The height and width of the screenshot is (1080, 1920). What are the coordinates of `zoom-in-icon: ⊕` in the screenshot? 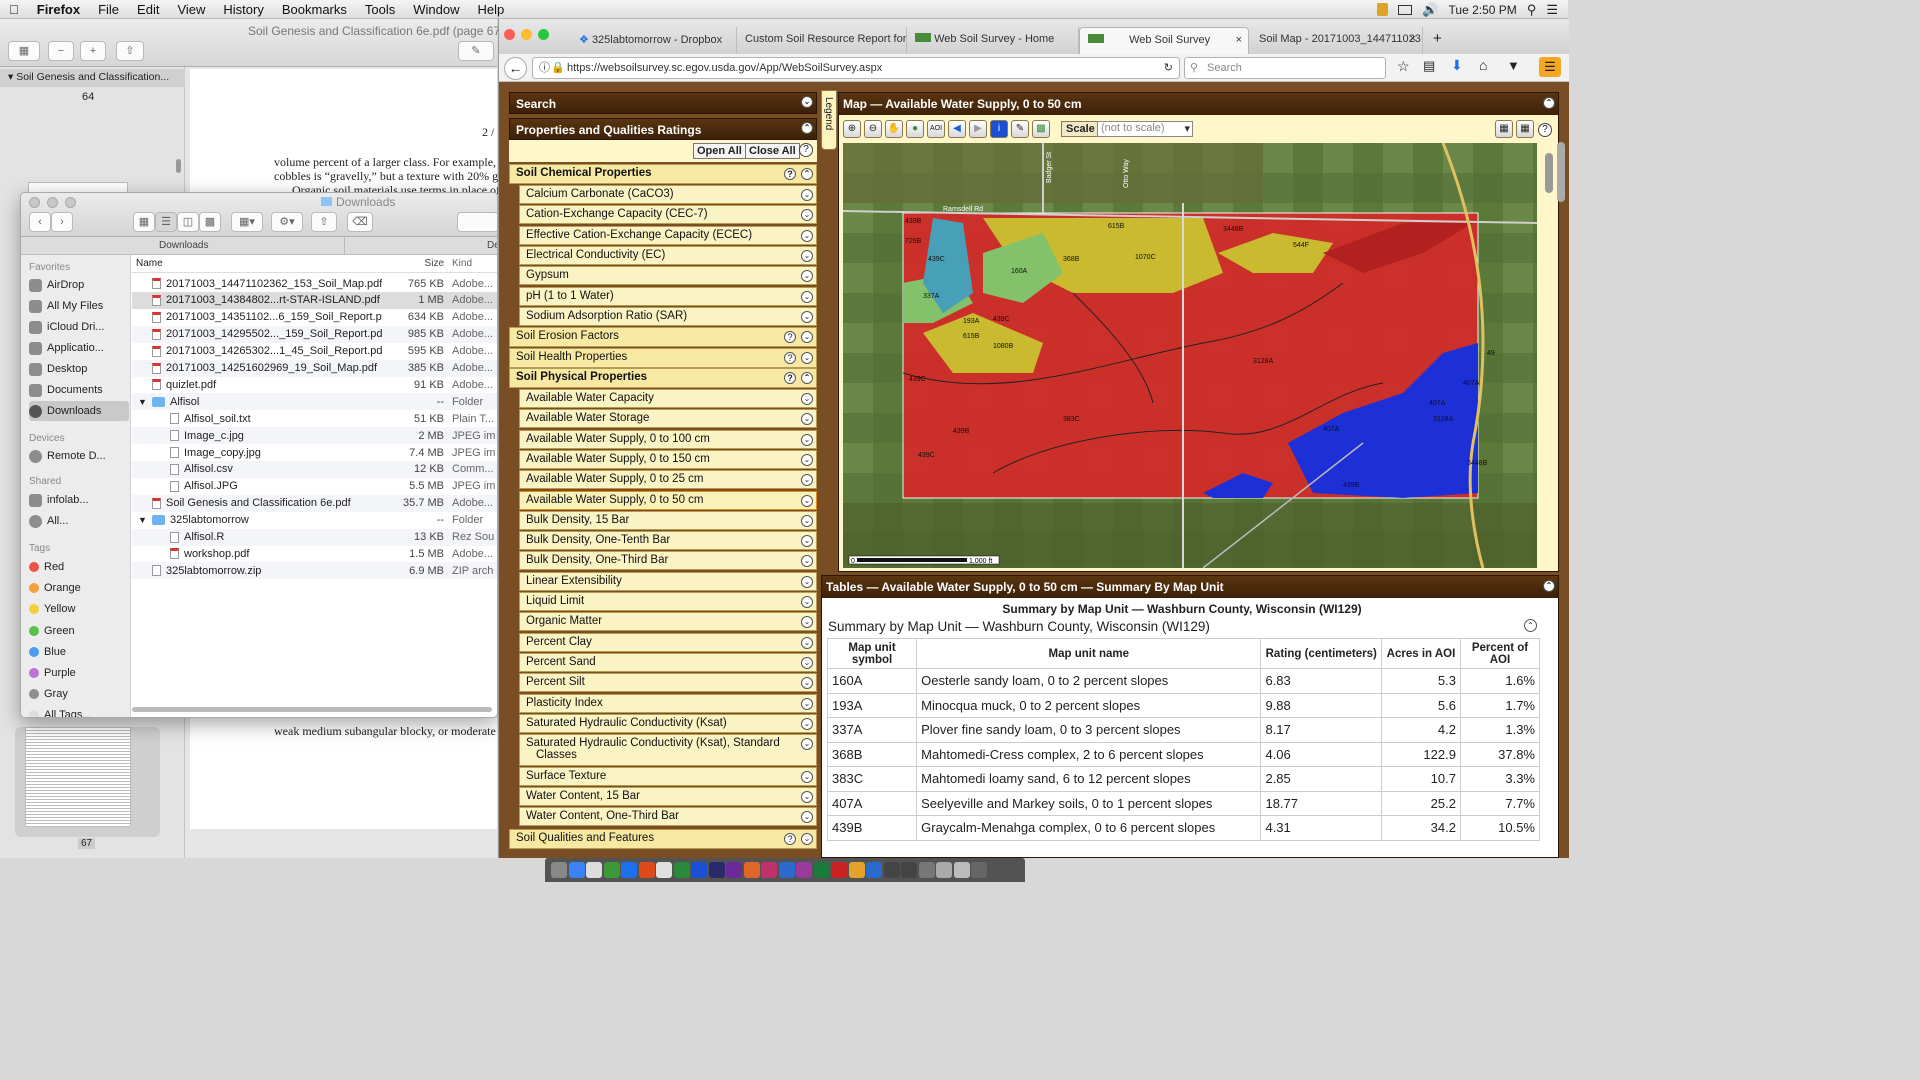 It's located at (852, 129).